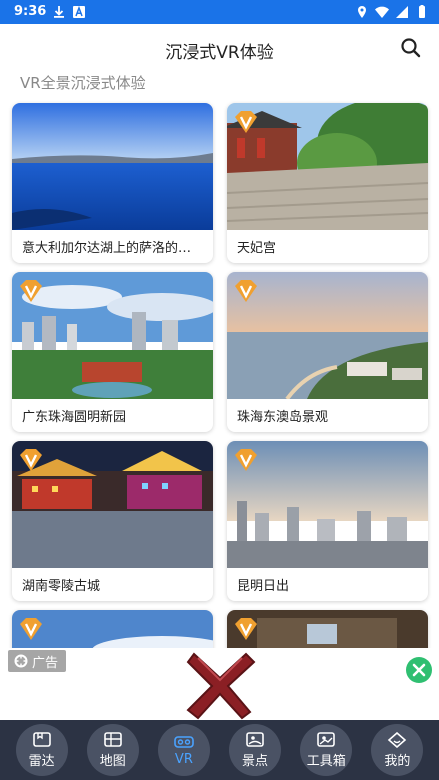 The image size is (439, 780). I want to click on nav-label: 景点, so click(255, 761).